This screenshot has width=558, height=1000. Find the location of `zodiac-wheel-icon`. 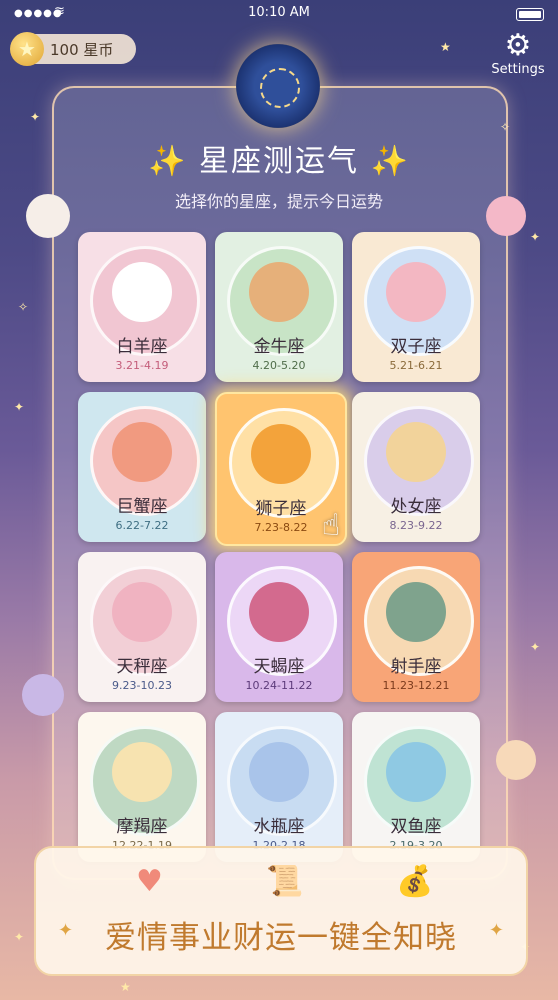

zodiac-wheel-icon is located at coordinates (278, 86).